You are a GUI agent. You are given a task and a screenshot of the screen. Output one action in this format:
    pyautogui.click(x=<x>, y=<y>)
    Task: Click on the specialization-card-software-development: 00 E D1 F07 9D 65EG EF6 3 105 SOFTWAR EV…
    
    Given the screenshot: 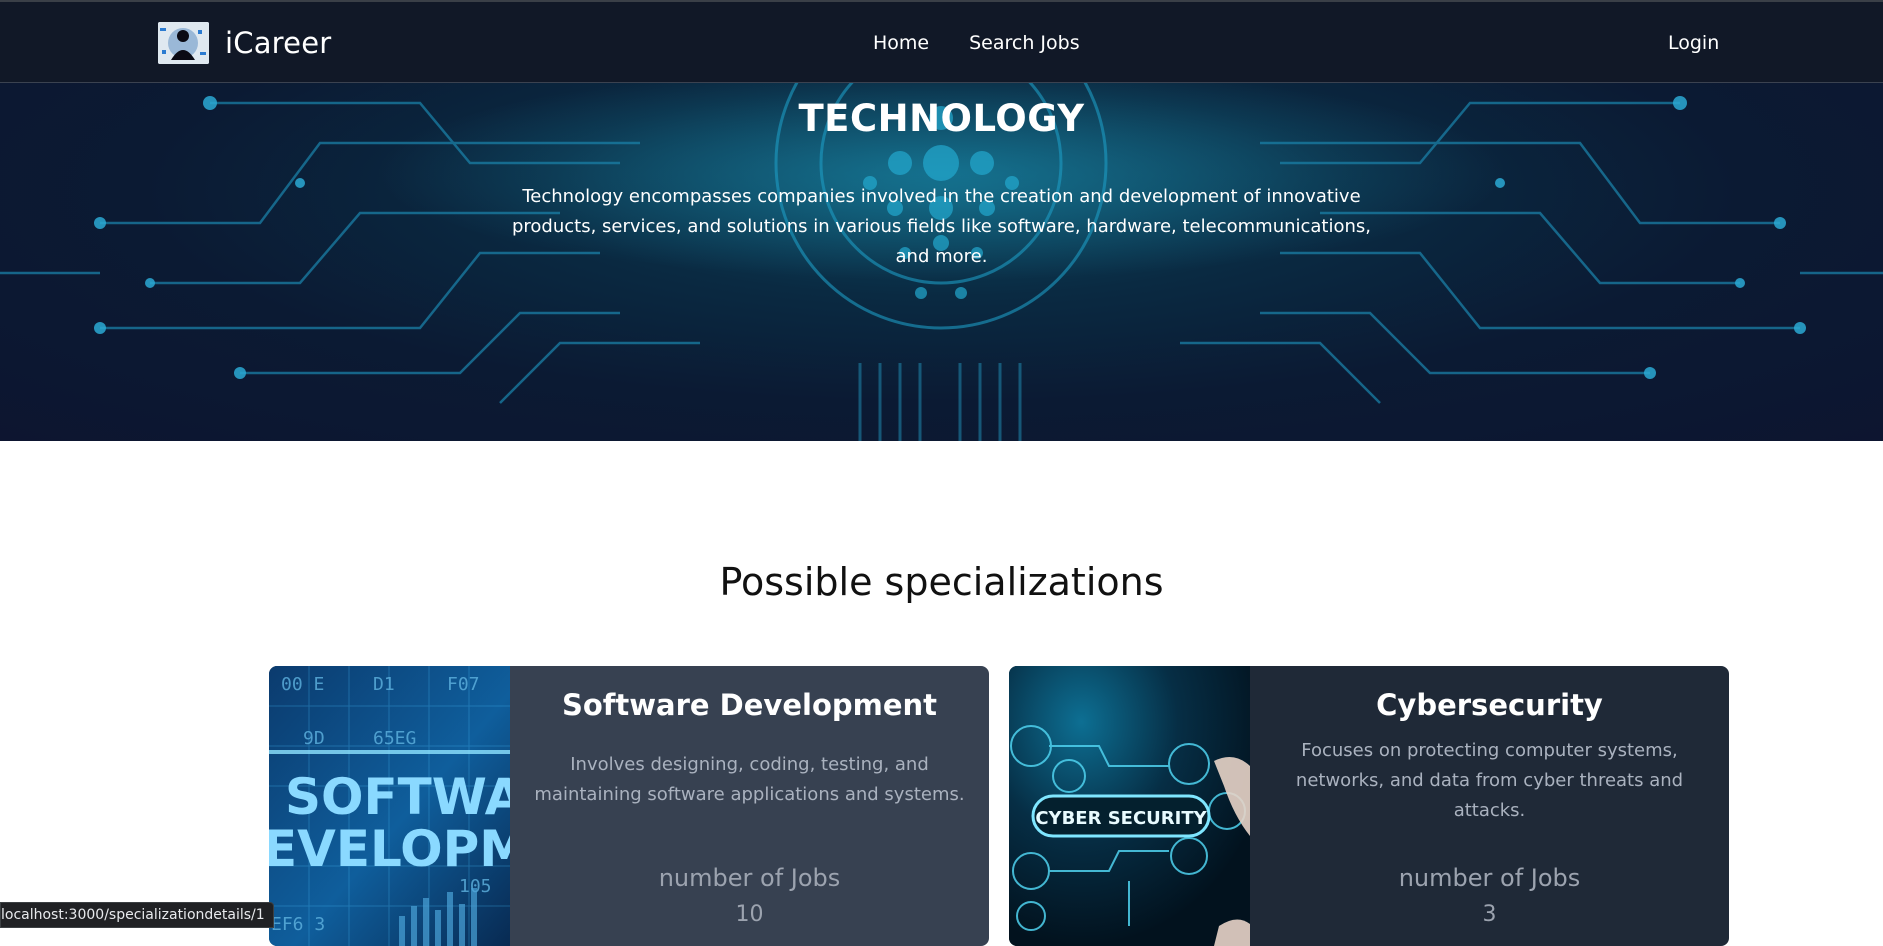 What is the action you would take?
    pyautogui.click(x=629, y=806)
    